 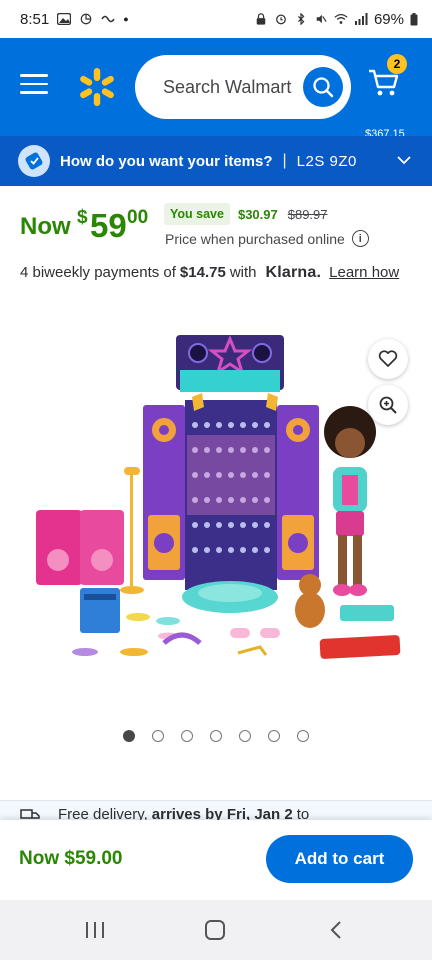 I want to click on price-note-text: Price when purchased online, so click(x=255, y=238).